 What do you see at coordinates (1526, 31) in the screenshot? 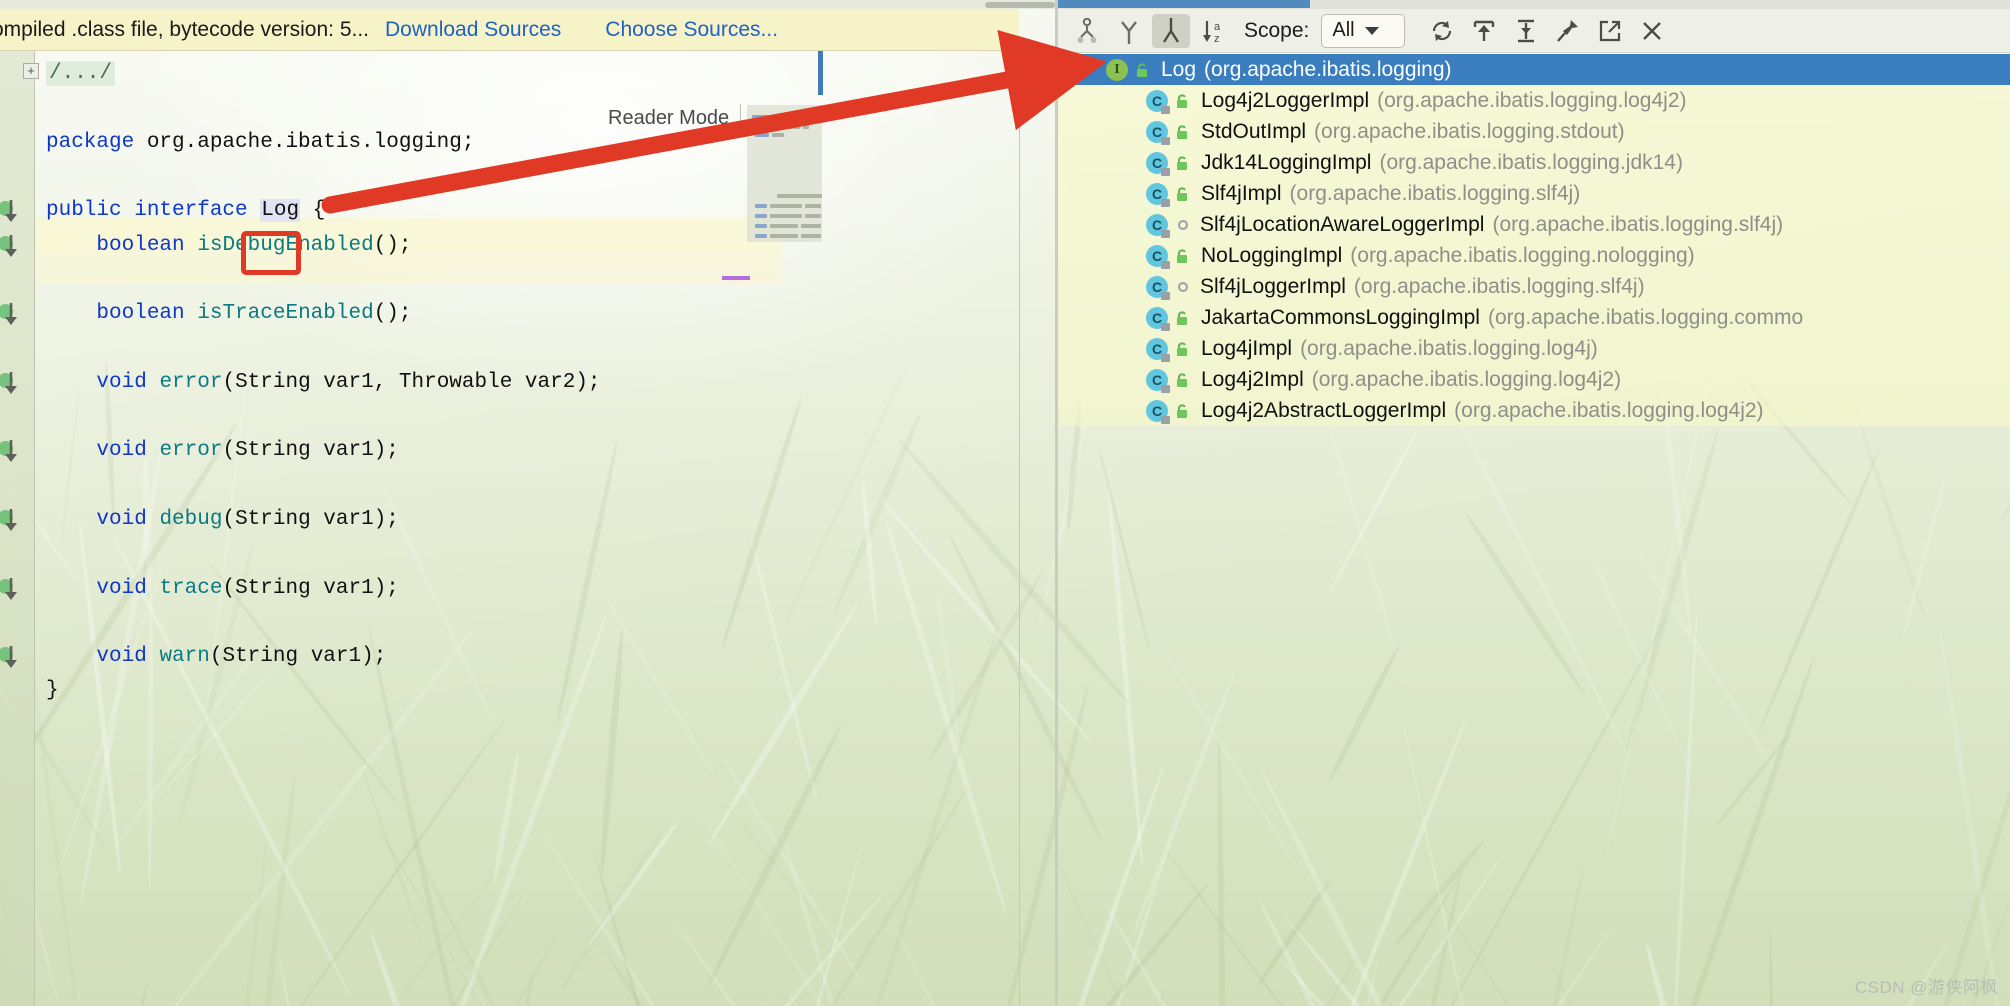
I see `collapse-all-icon` at bounding box center [1526, 31].